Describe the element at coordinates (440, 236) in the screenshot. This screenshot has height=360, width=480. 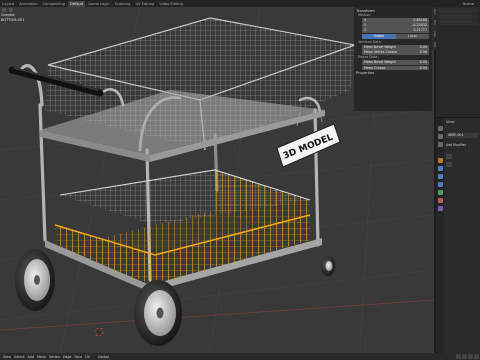
I see `properties-tab-strip` at that location.